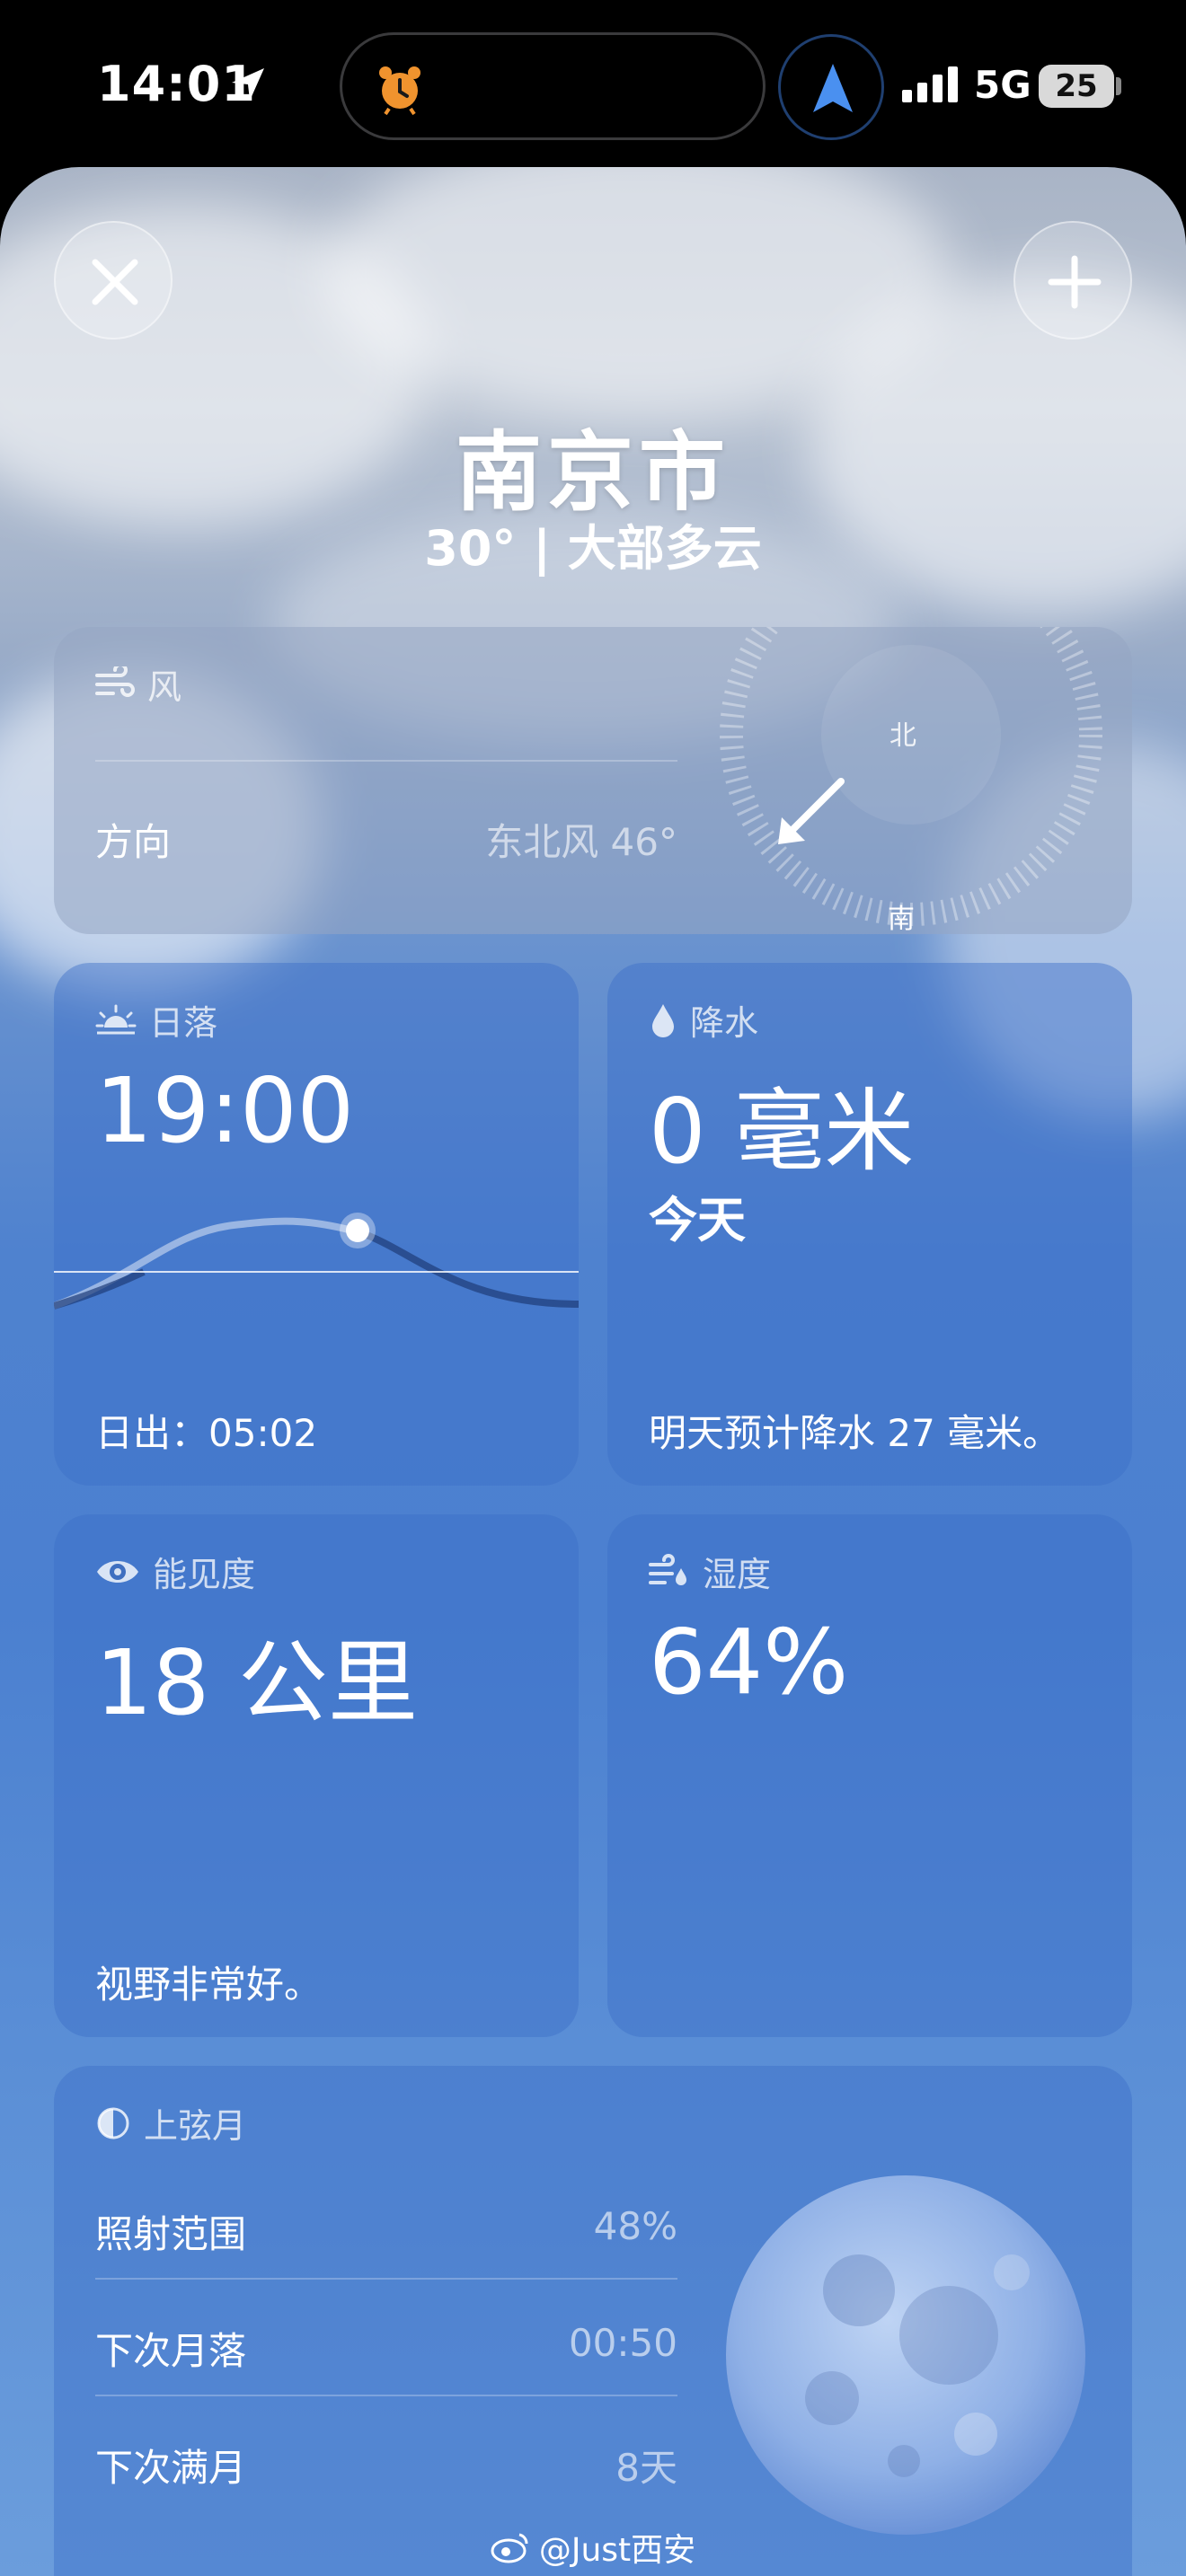 The image size is (1186, 2576). What do you see at coordinates (724, 1023) in the screenshot?
I see `precipitation-card-title: 降水` at bounding box center [724, 1023].